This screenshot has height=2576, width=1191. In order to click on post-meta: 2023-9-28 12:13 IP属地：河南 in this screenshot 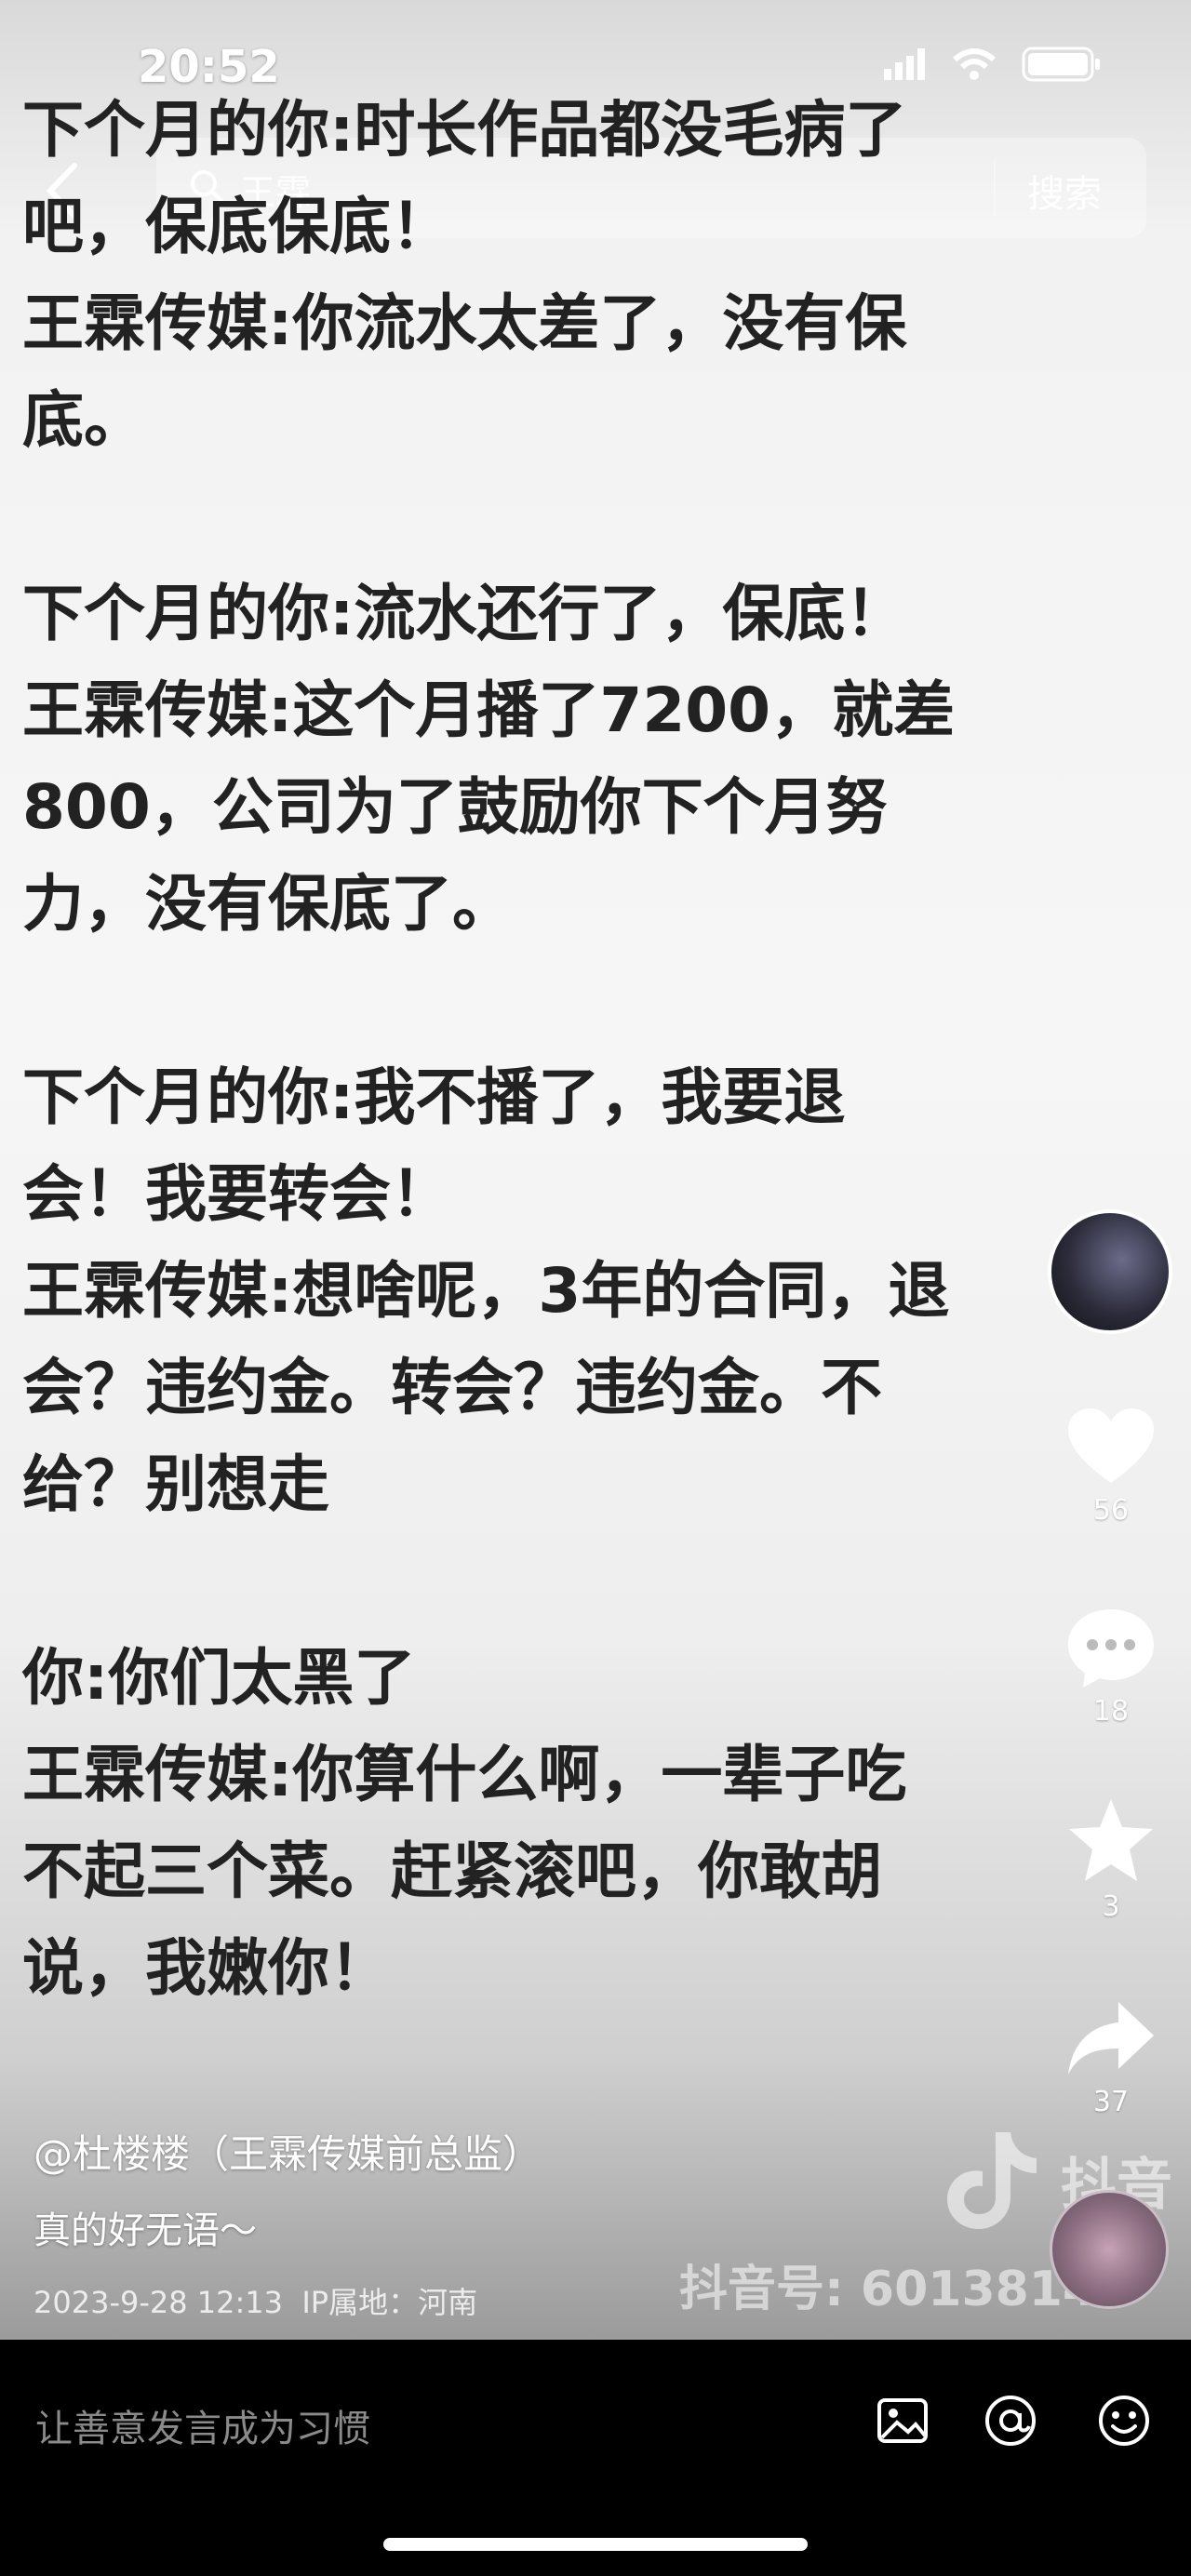, I will do `click(255, 2300)`.